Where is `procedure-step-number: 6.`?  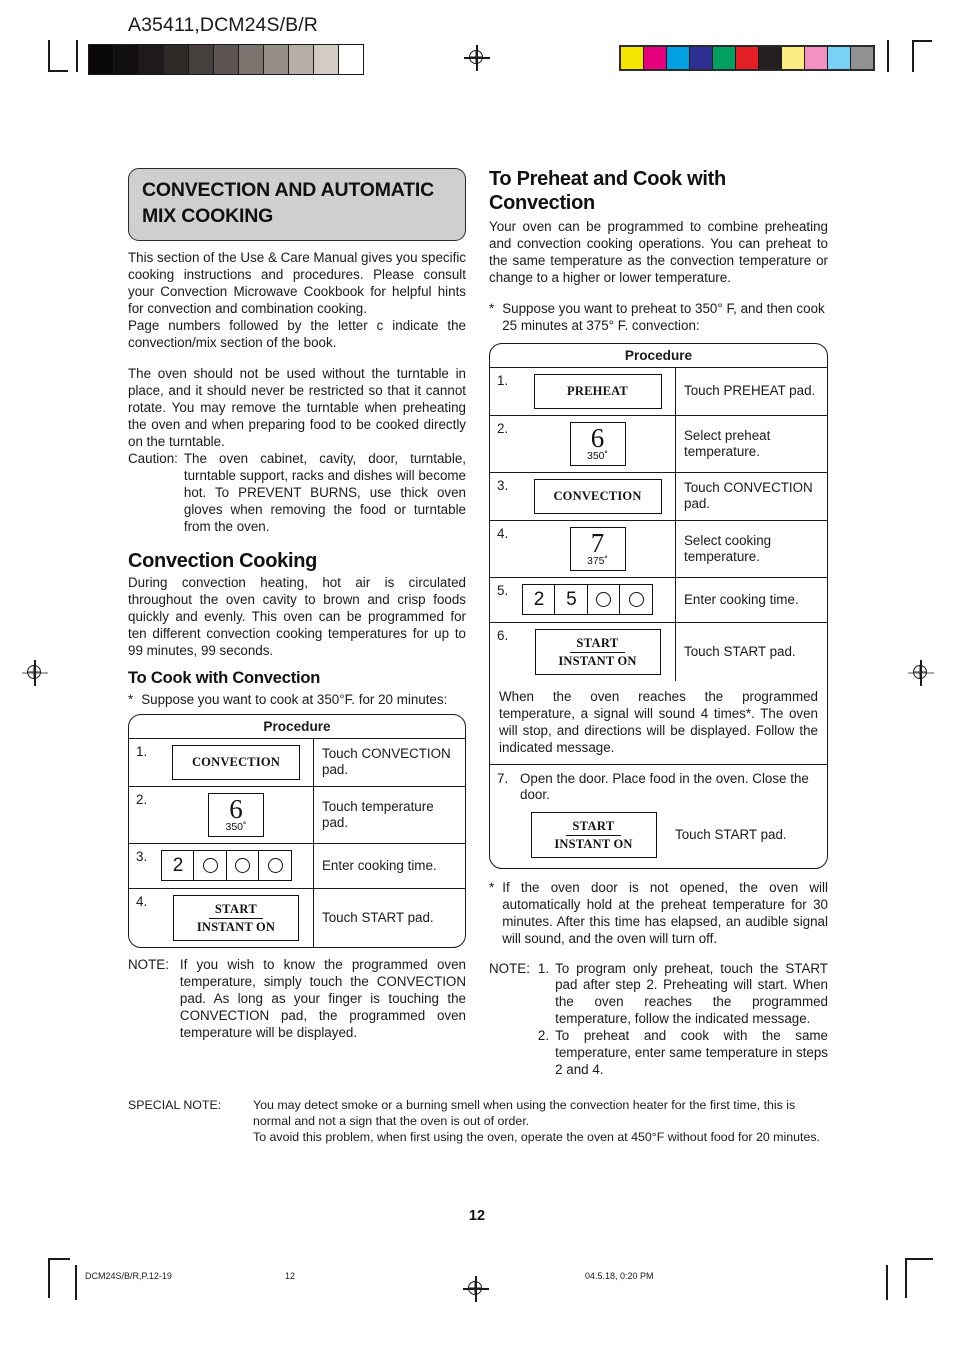
procedure-step-number: 6. is located at coordinates (503, 635).